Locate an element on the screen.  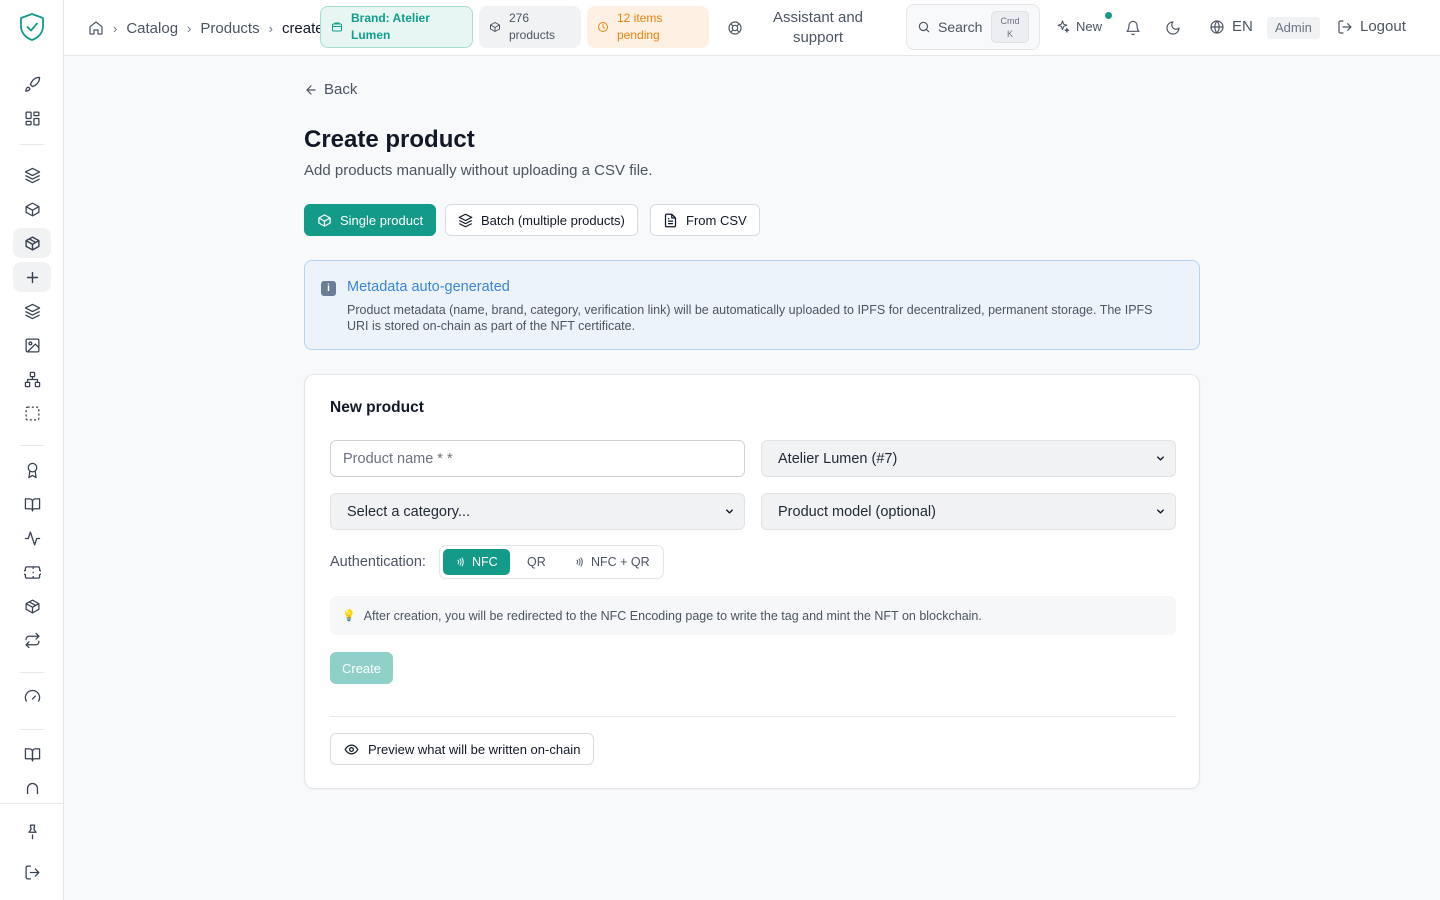
lifebuoy-icon is located at coordinates (735, 28).